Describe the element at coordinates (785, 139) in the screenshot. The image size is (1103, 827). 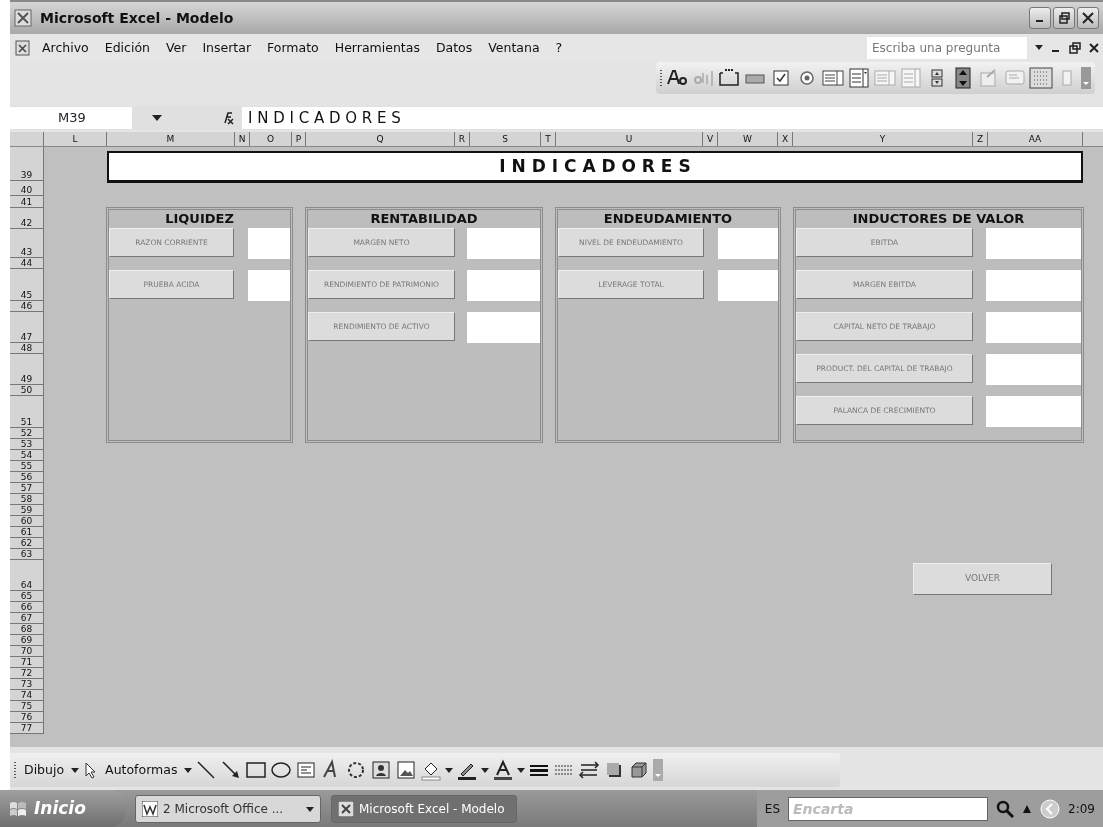
I see `column-header: X` at that location.